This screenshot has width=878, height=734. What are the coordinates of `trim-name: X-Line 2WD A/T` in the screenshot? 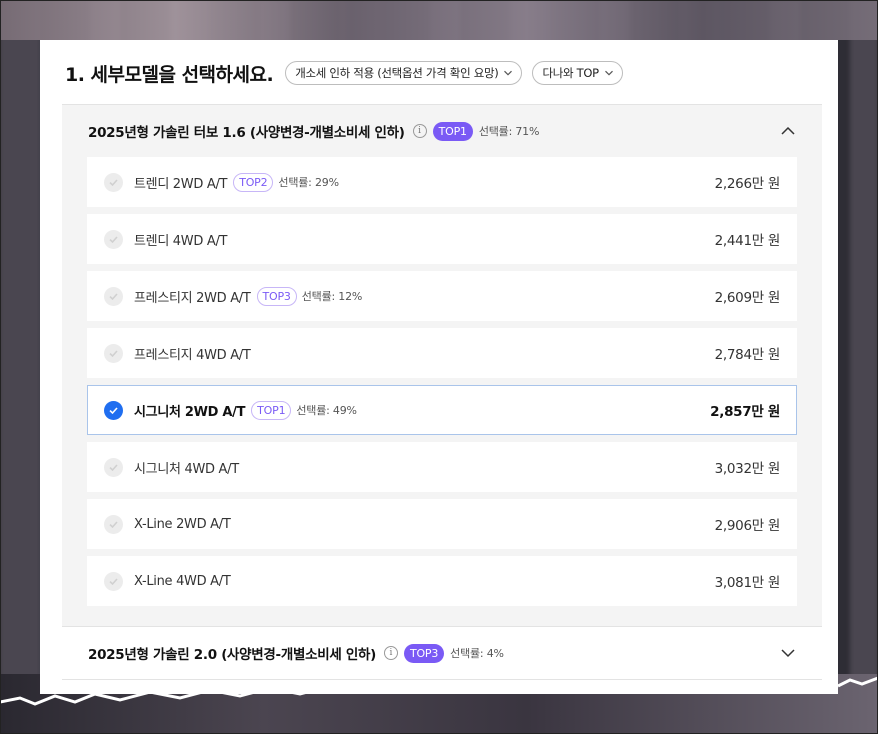 It's located at (182, 524).